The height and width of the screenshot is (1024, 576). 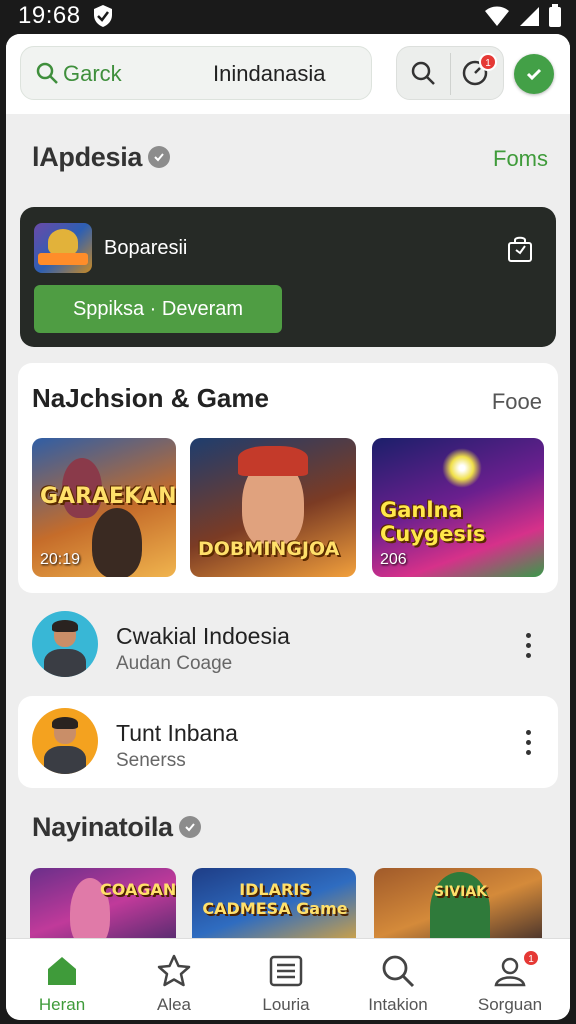 I want to click on promo-cta-button: Sppiksa · Deveram, so click(x=158, y=309).